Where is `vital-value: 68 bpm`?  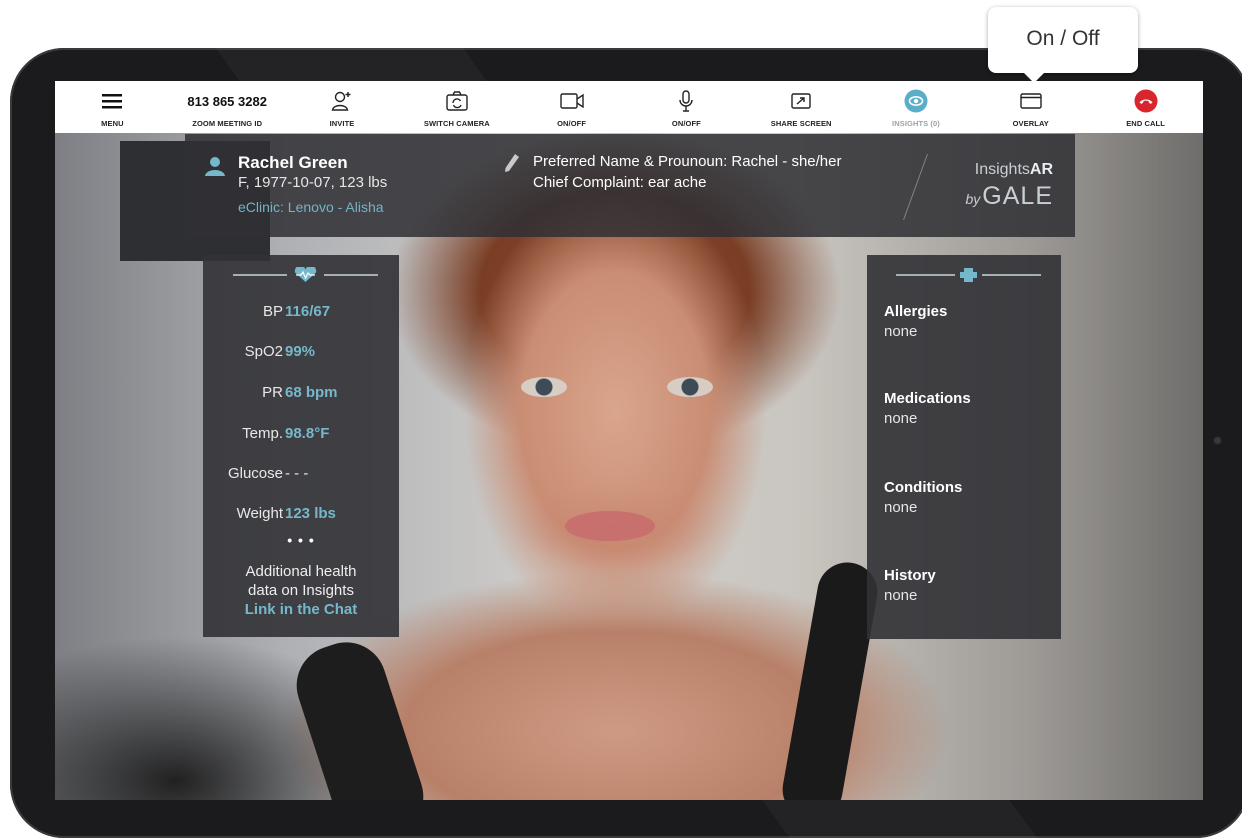
vital-value: 68 bpm is located at coordinates (311, 392).